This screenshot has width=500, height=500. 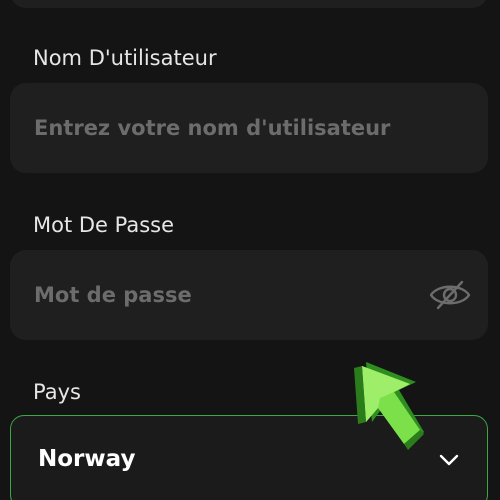 I want to click on password-label: Mot De Passe, so click(x=104, y=225).